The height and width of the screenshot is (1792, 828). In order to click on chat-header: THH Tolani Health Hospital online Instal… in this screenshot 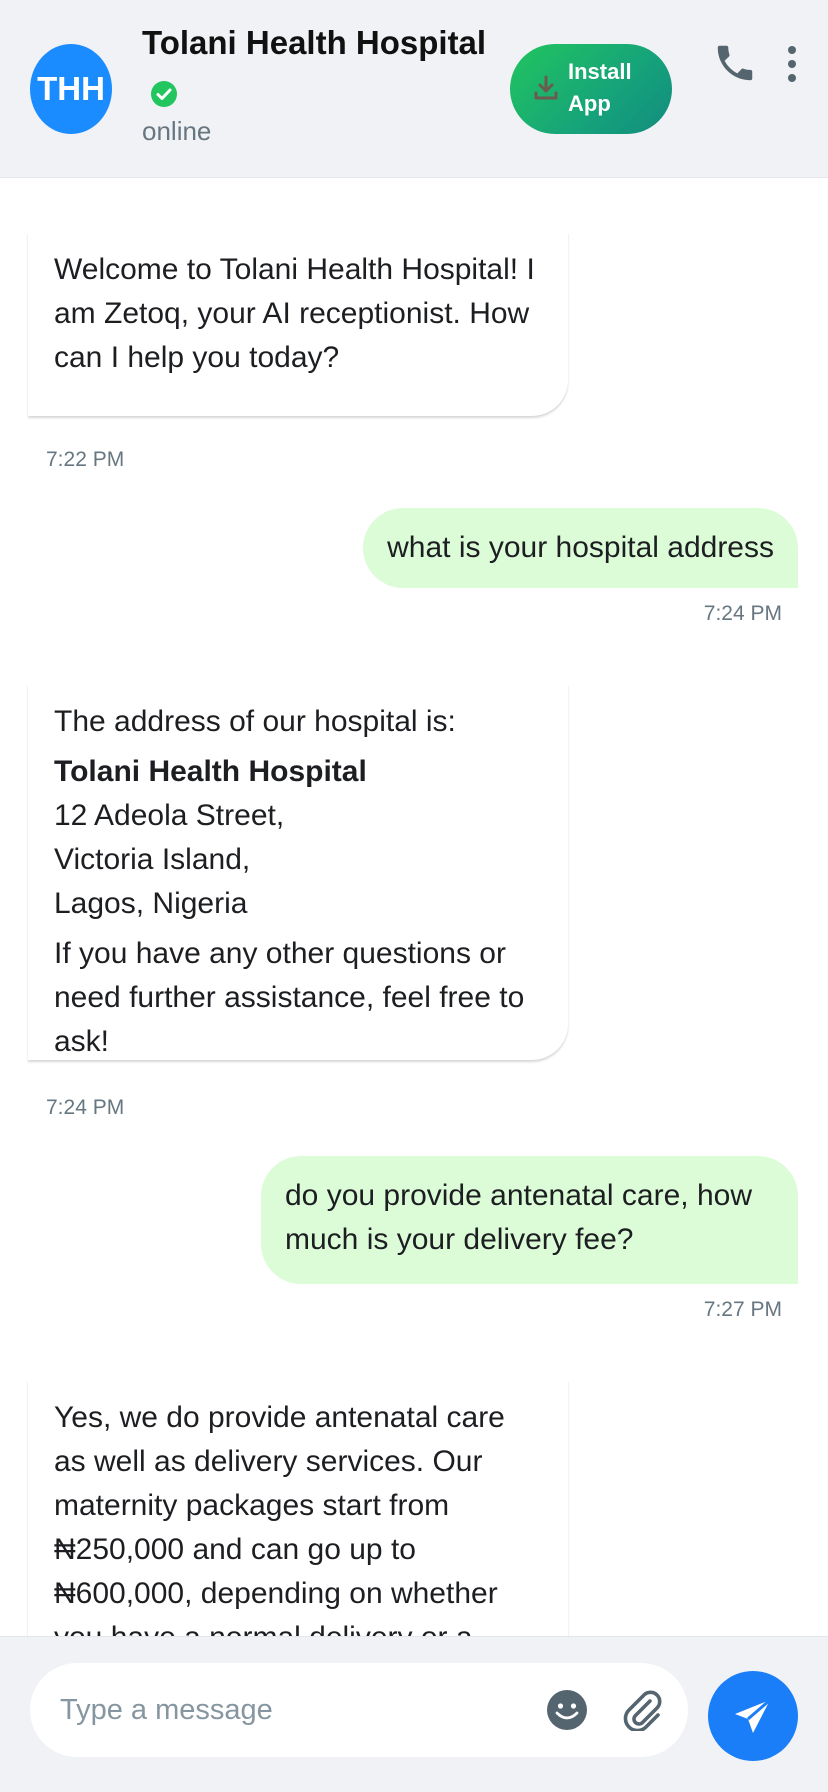, I will do `click(414, 89)`.